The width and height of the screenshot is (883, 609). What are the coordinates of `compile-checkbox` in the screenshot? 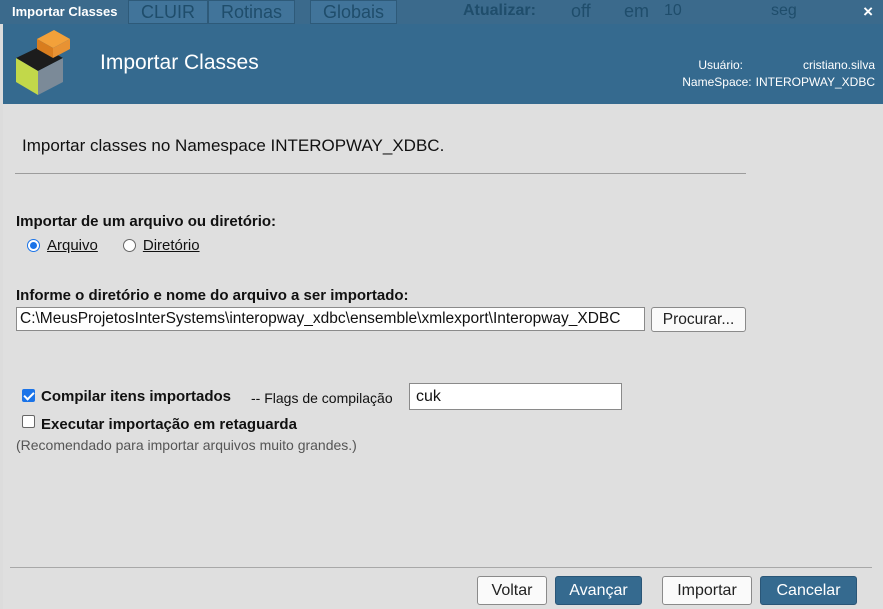 It's located at (28, 395).